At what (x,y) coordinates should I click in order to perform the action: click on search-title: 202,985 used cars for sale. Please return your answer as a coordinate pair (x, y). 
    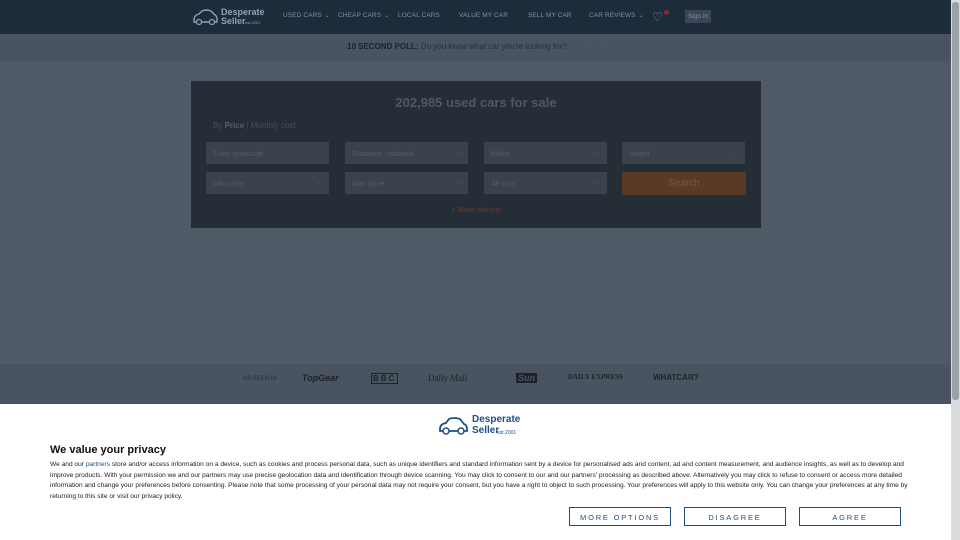
    Looking at the image, I should click on (476, 102).